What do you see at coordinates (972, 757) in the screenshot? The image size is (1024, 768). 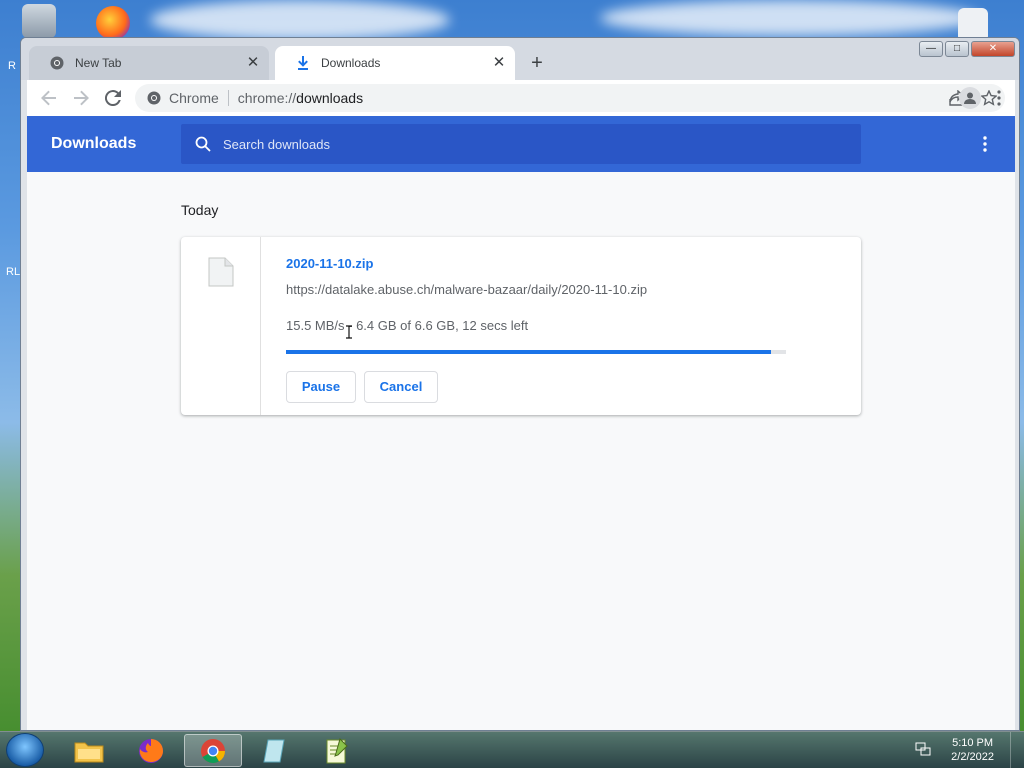 I see `clock-date: 2/2/2022` at bounding box center [972, 757].